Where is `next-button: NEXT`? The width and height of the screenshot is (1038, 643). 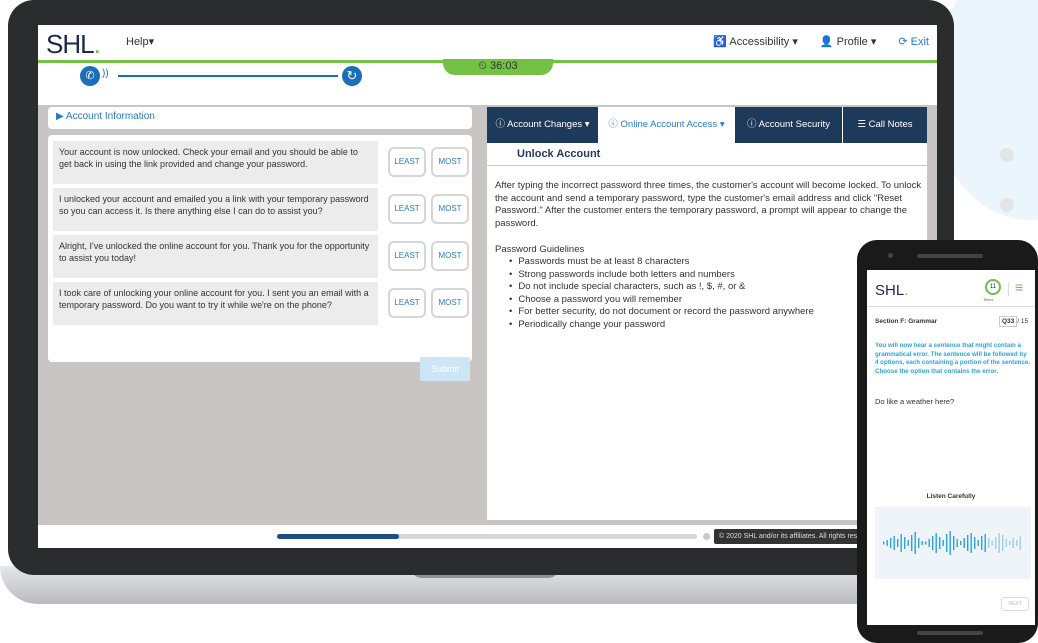
next-button: NEXT is located at coordinates (1015, 604).